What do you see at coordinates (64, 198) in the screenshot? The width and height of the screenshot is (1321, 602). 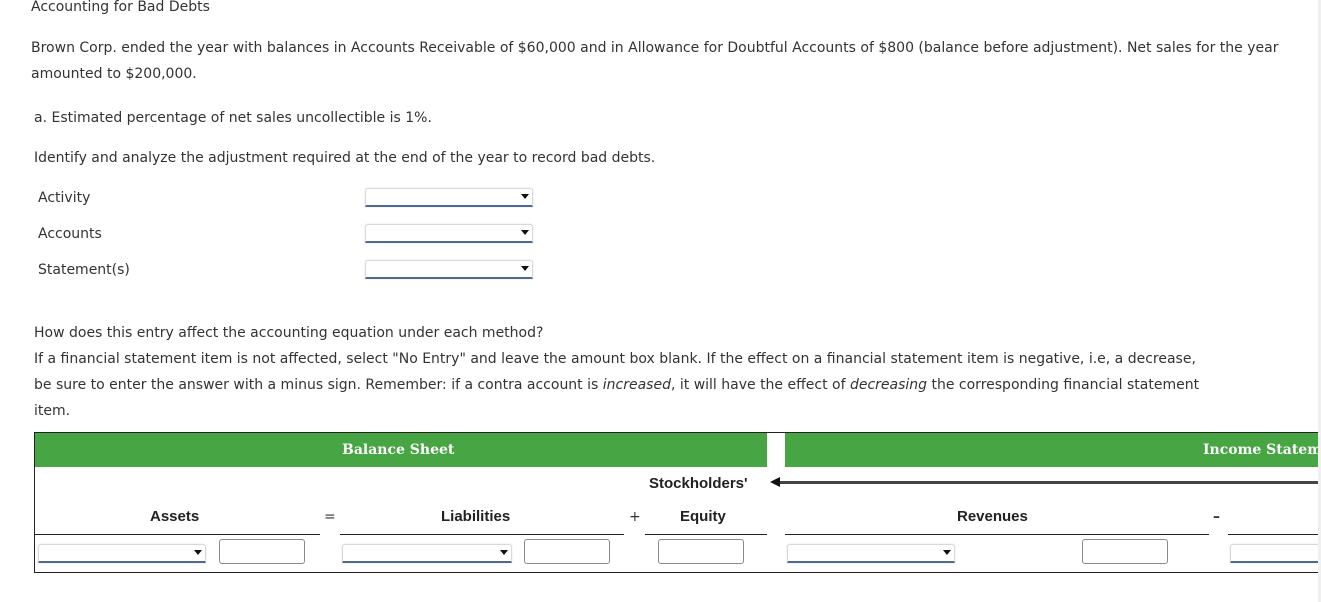 I see `activity-label: Activity` at bounding box center [64, 198].